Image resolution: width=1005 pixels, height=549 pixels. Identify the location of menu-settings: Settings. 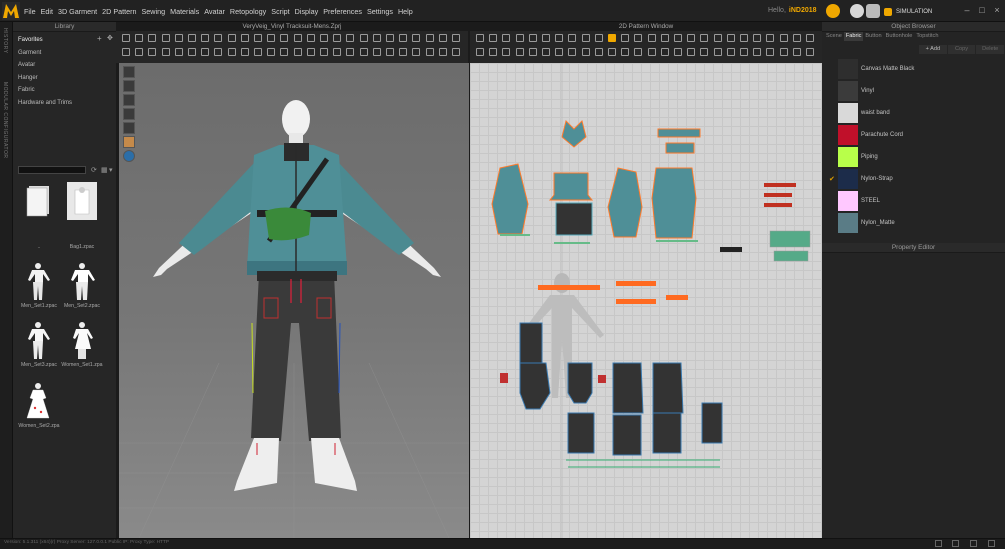
(380, 11).